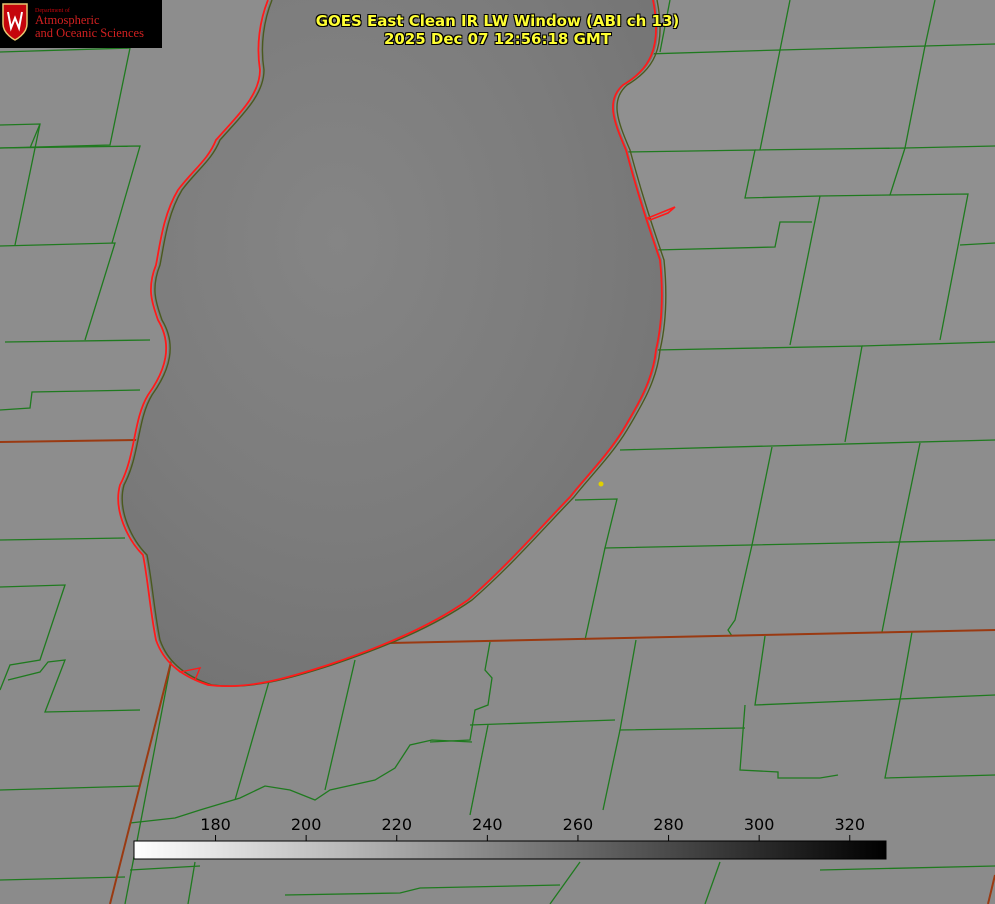  I want to click on colorbar-scale, so click(510, 850).